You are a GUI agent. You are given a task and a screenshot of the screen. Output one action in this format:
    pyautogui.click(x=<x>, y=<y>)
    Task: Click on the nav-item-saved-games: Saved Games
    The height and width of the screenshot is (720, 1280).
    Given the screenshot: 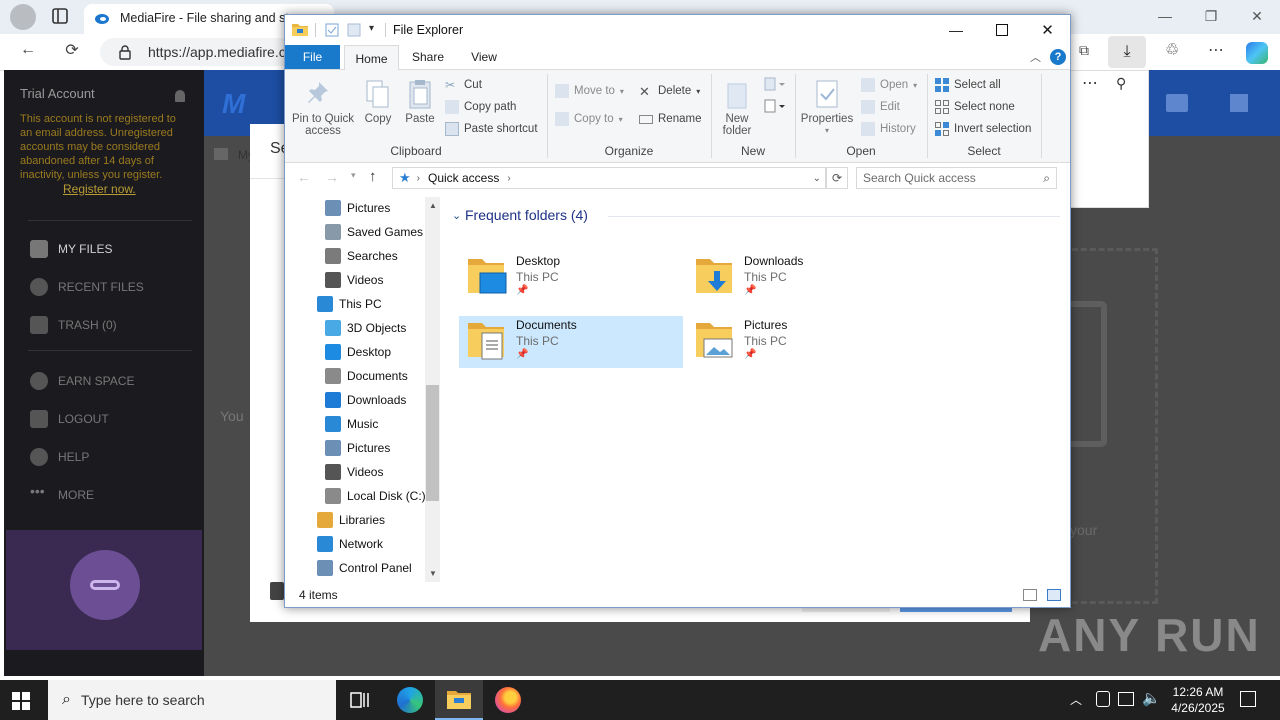 What is the action you would take?
    pyautogui.click(x=374, y=232)
    